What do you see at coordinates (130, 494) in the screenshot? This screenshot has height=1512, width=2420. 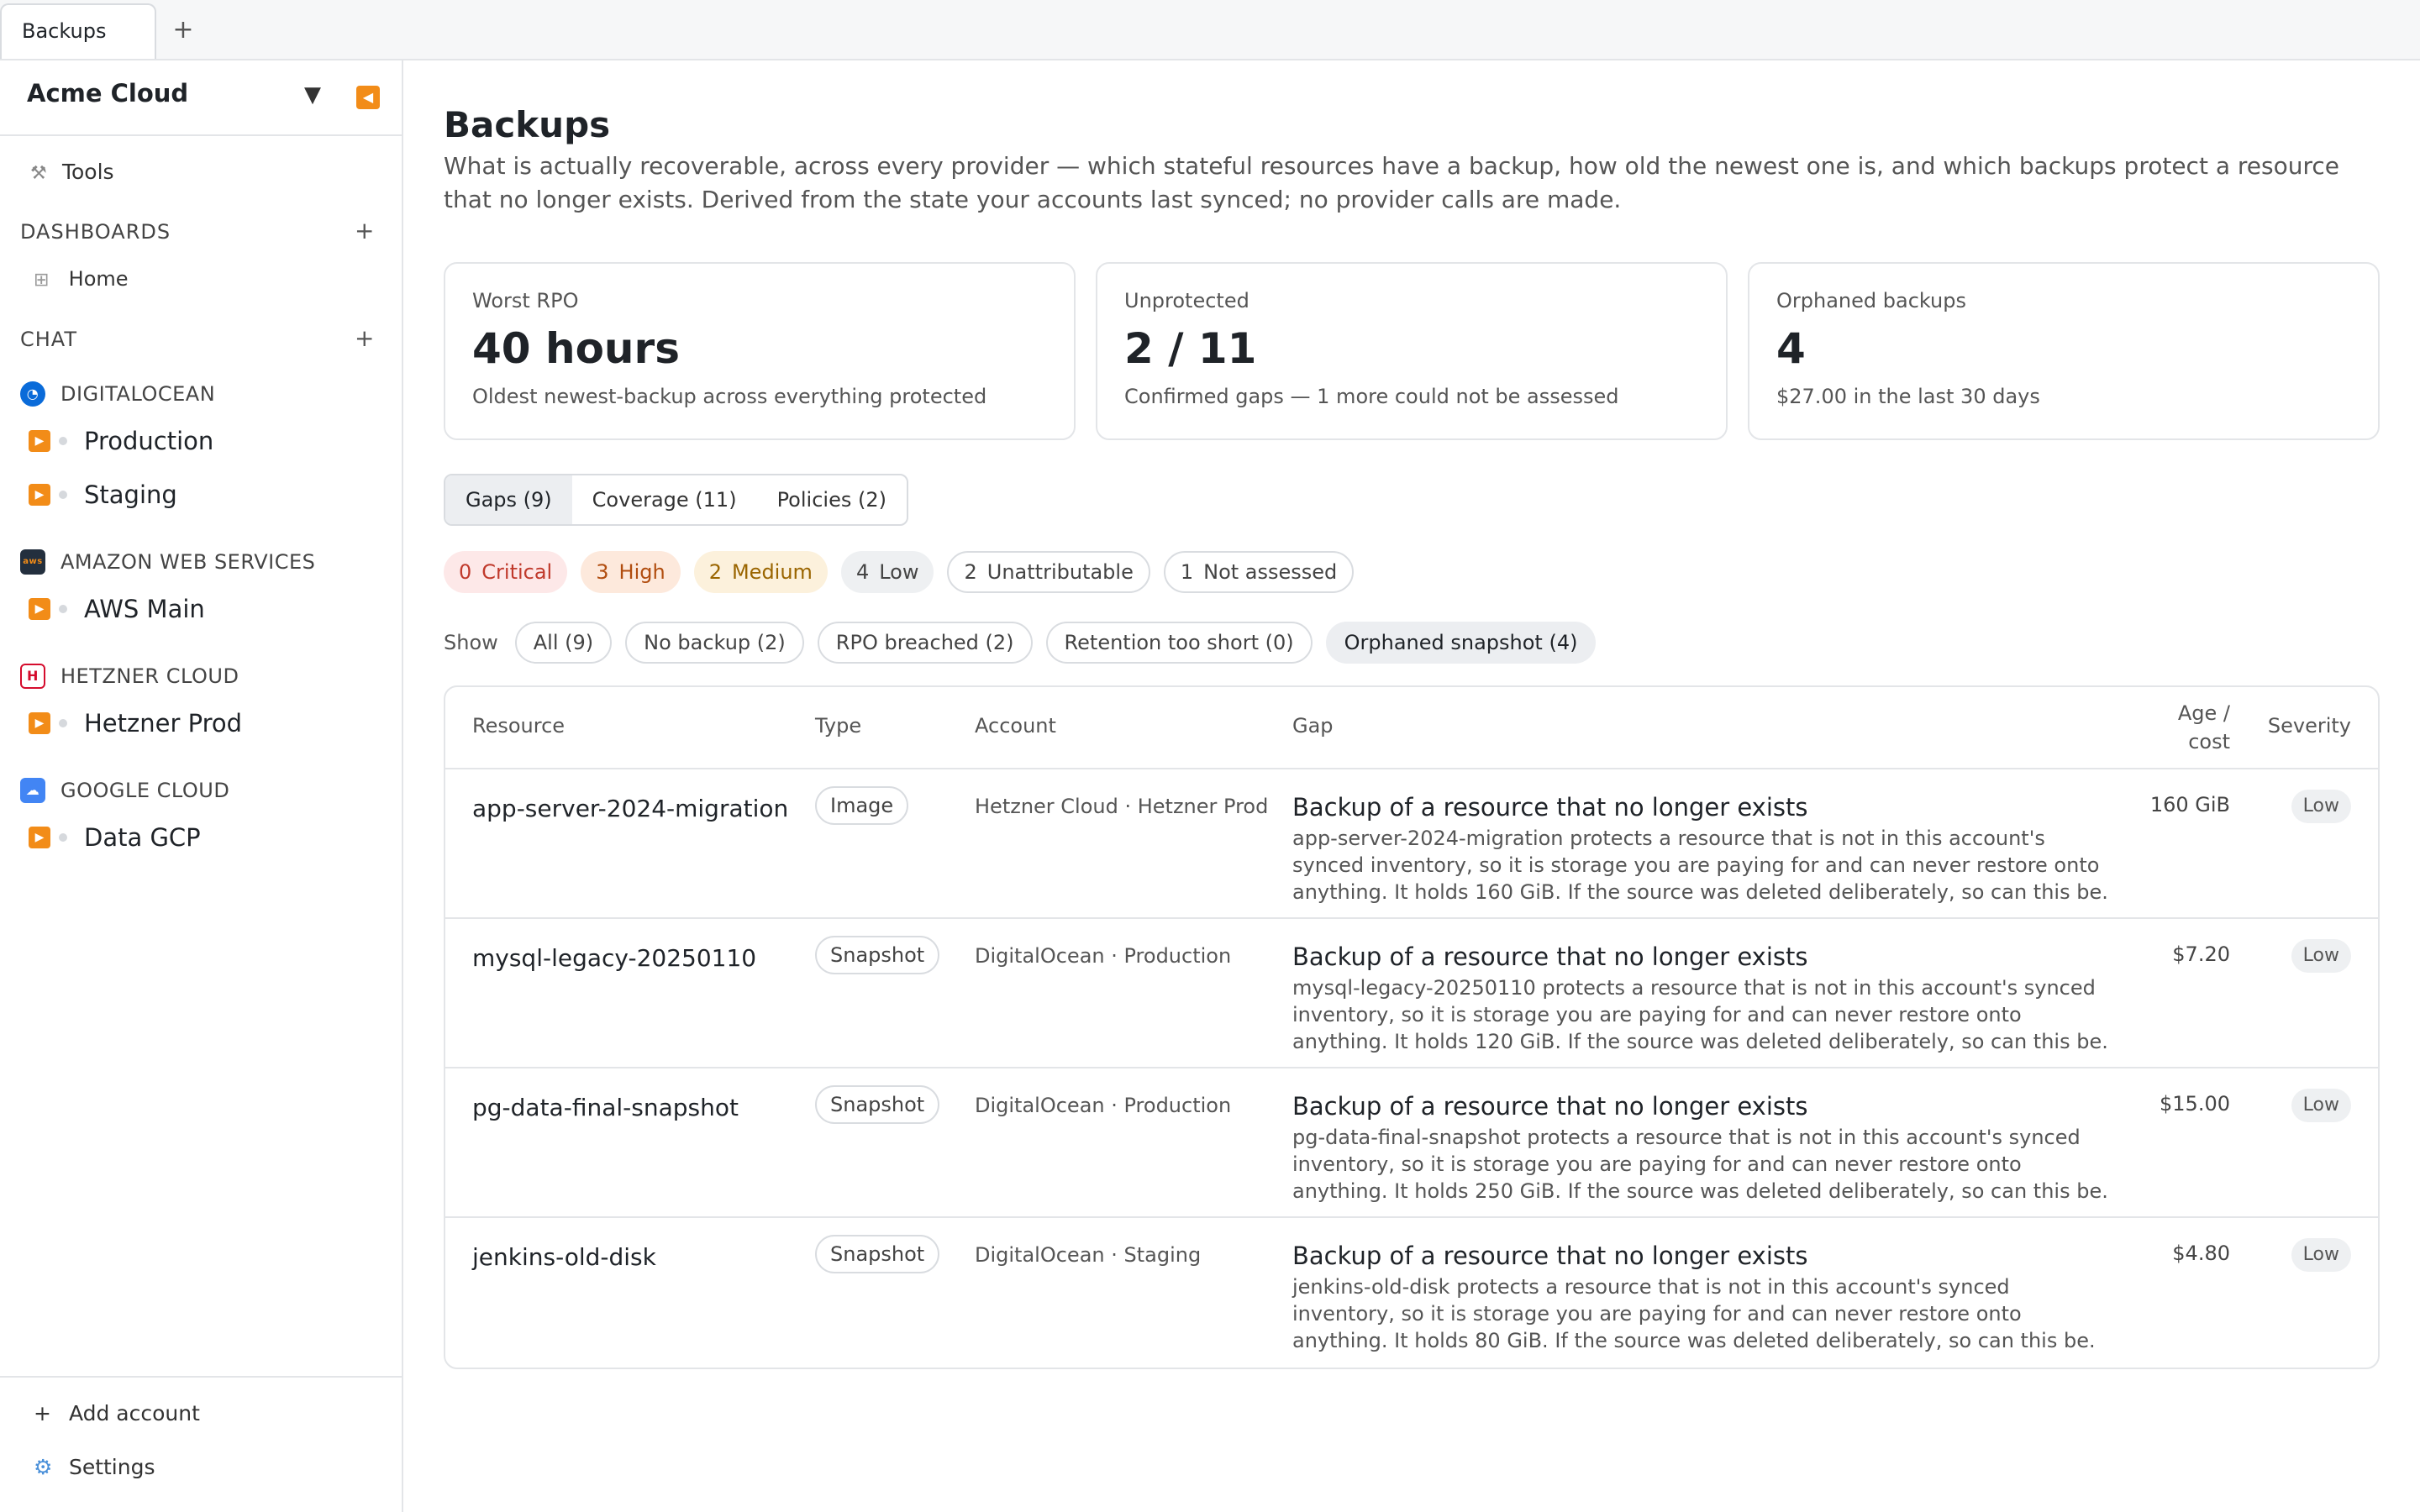 I see `account-name: Staging` at bounding box center [130, 494].